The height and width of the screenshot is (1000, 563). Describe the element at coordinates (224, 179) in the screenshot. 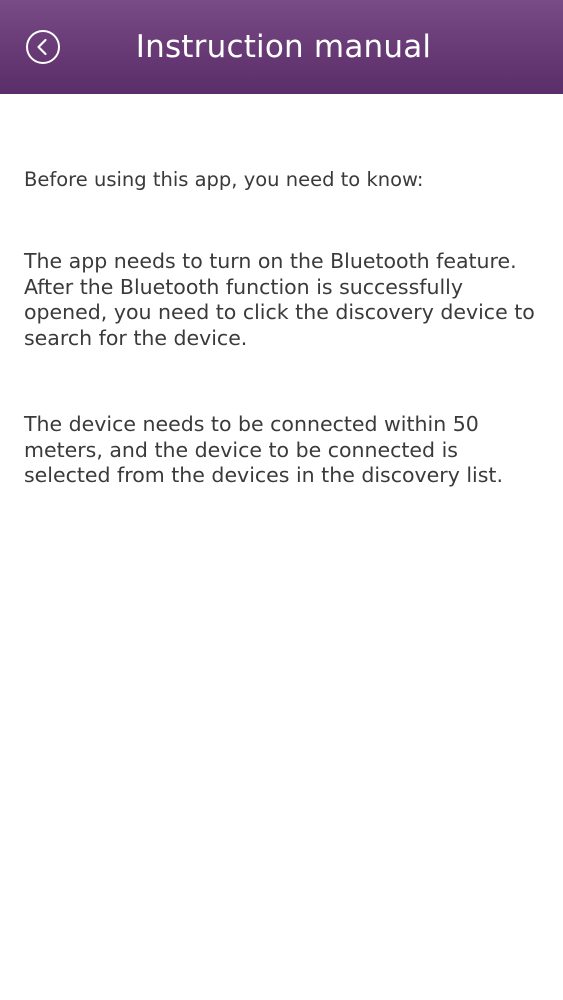

I see `intro-text: Before using this app, you need to know:` at that location.